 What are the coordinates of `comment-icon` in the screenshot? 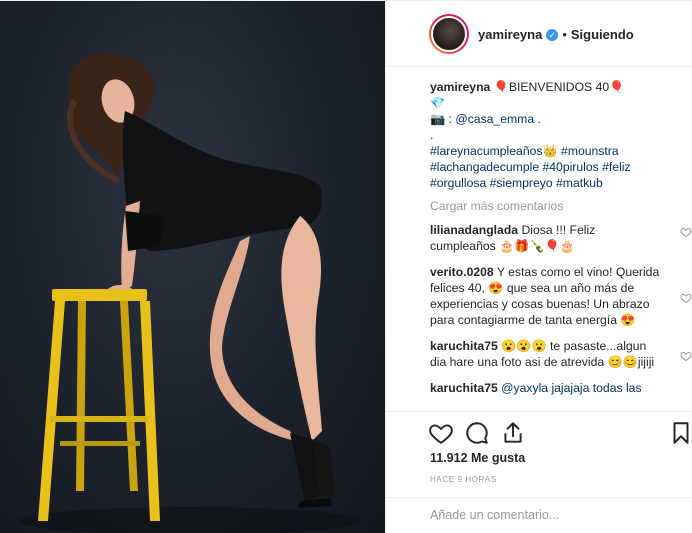 It's located at (477, 433).